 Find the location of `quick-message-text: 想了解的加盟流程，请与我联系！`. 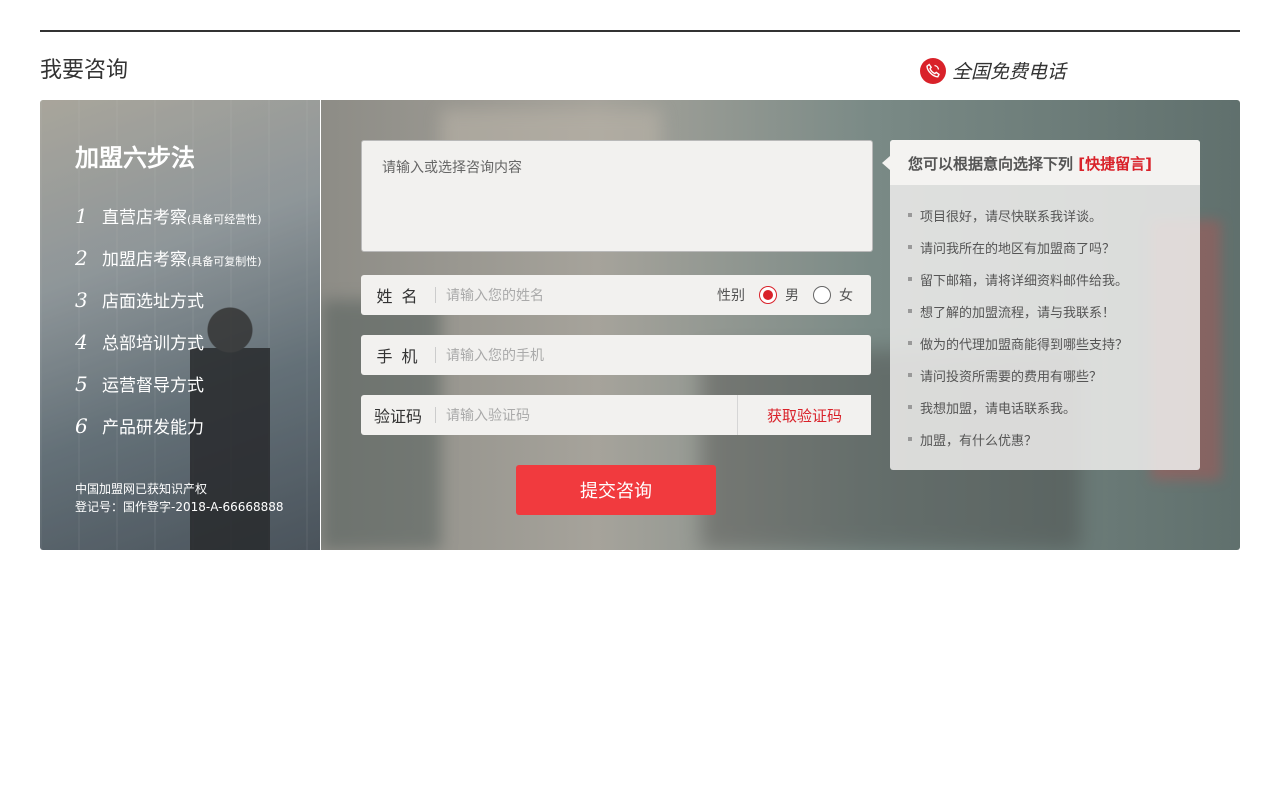

quick-message-text: 想了解的加盟流程，请与我联系！ is located at coordinates (1018, 313).